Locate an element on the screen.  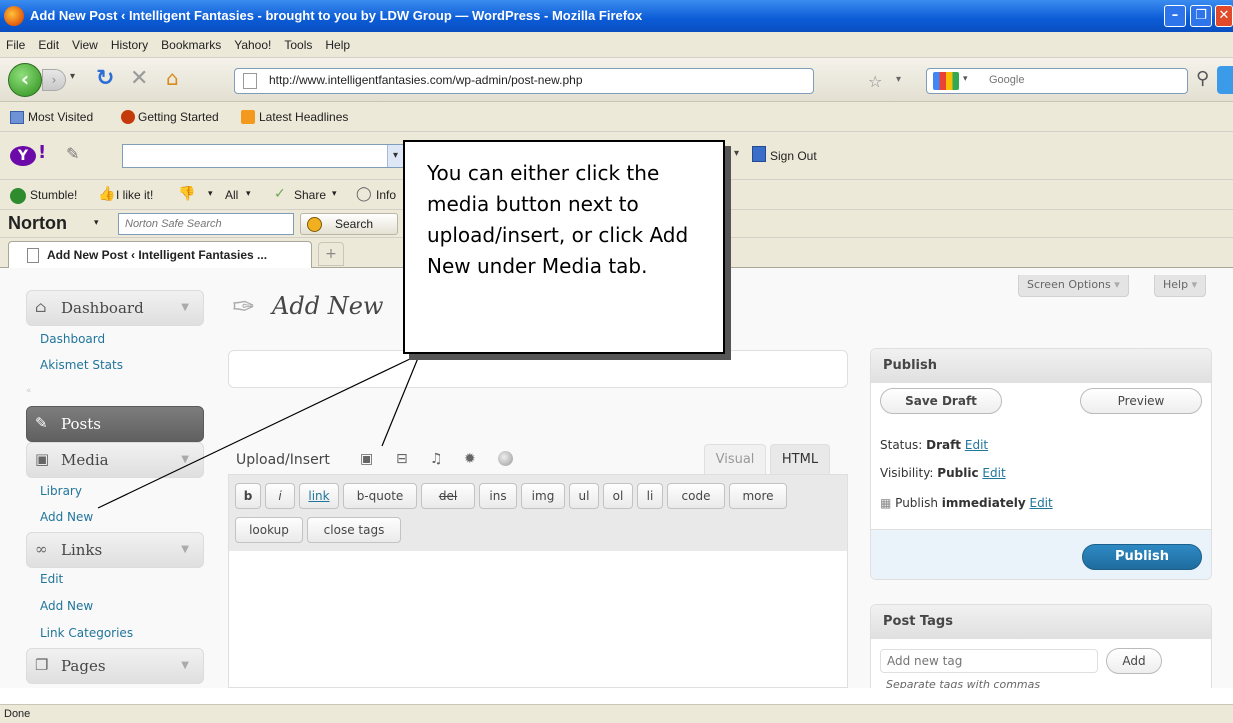
pencil-icon: ✎ is located at coordinates (72, 153).